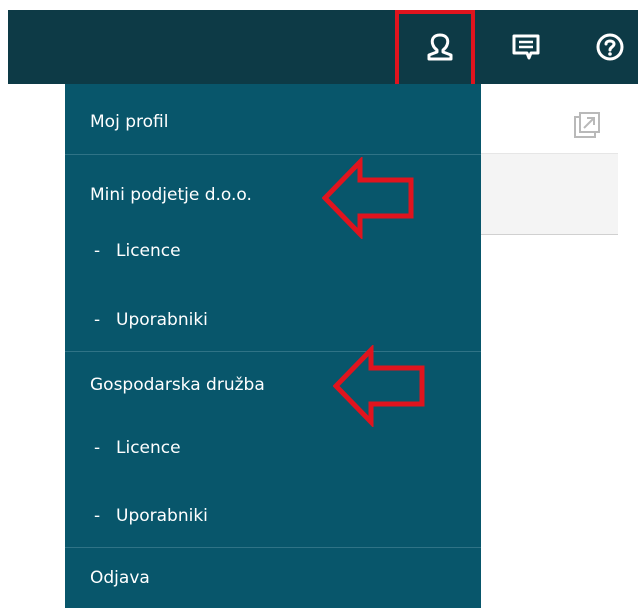 The width and height of the screenshot is (638, 608). What do you see at coordinates (129, 122) in the screenshot?
I see `menu-item-label: Moj profil` at bounding box center [129, 122].